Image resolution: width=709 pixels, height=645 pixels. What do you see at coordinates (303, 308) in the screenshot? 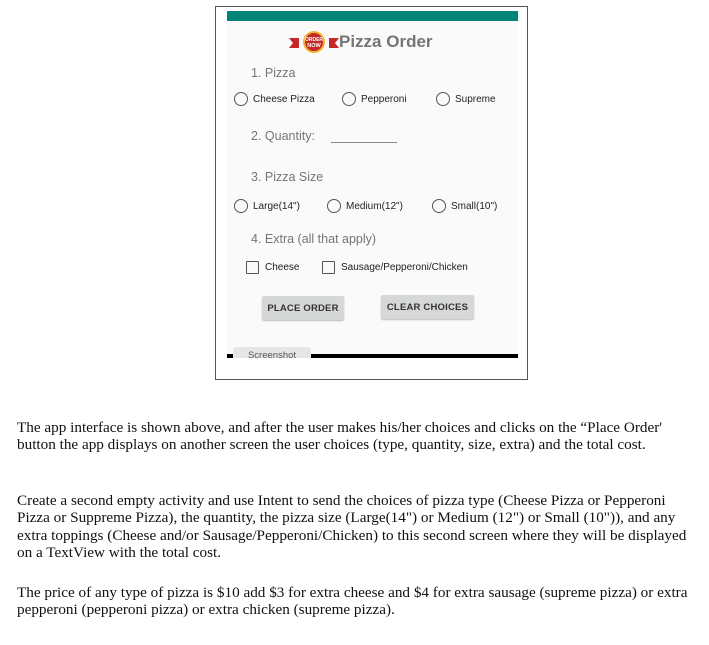
I see `place-order-button: PLACE ORDER` at bounding box center [303, 308].